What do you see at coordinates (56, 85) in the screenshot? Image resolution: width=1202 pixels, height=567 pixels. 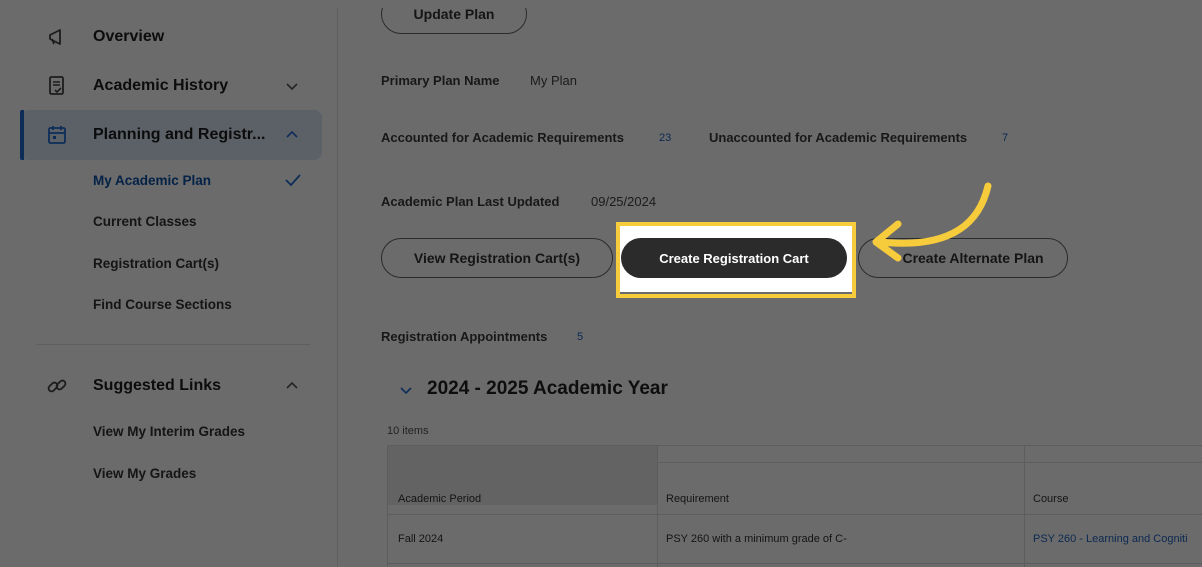 I see `document-check-icon` at bounding box center [56, 85].